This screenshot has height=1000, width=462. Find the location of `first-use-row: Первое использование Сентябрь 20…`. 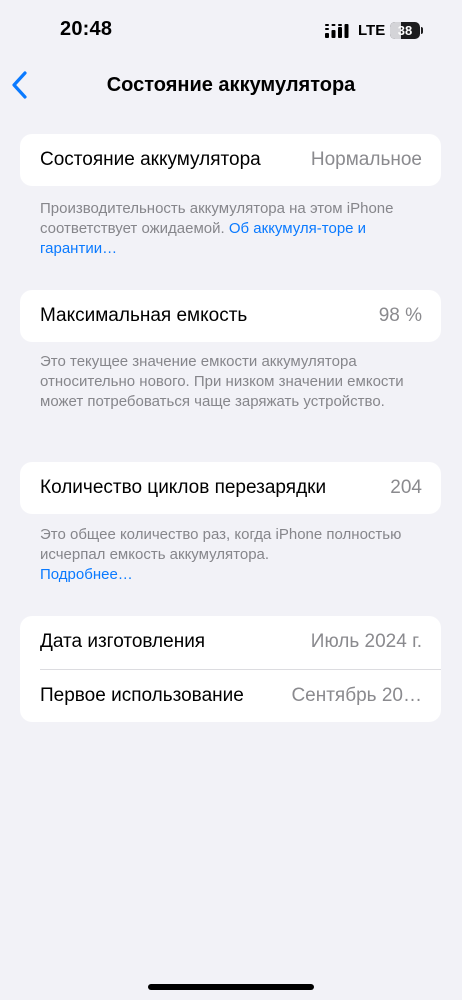

first-use-row: Первое использование Сентябрь 20… is located at coordinates (230, 696).